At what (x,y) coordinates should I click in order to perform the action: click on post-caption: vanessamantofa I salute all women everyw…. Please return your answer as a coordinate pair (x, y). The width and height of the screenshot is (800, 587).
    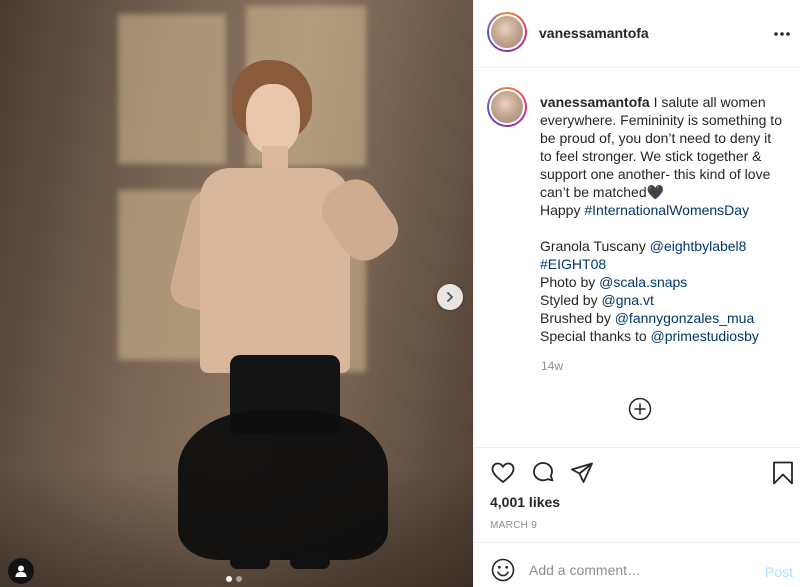
    Looking at the image, I should click on (662, 219).